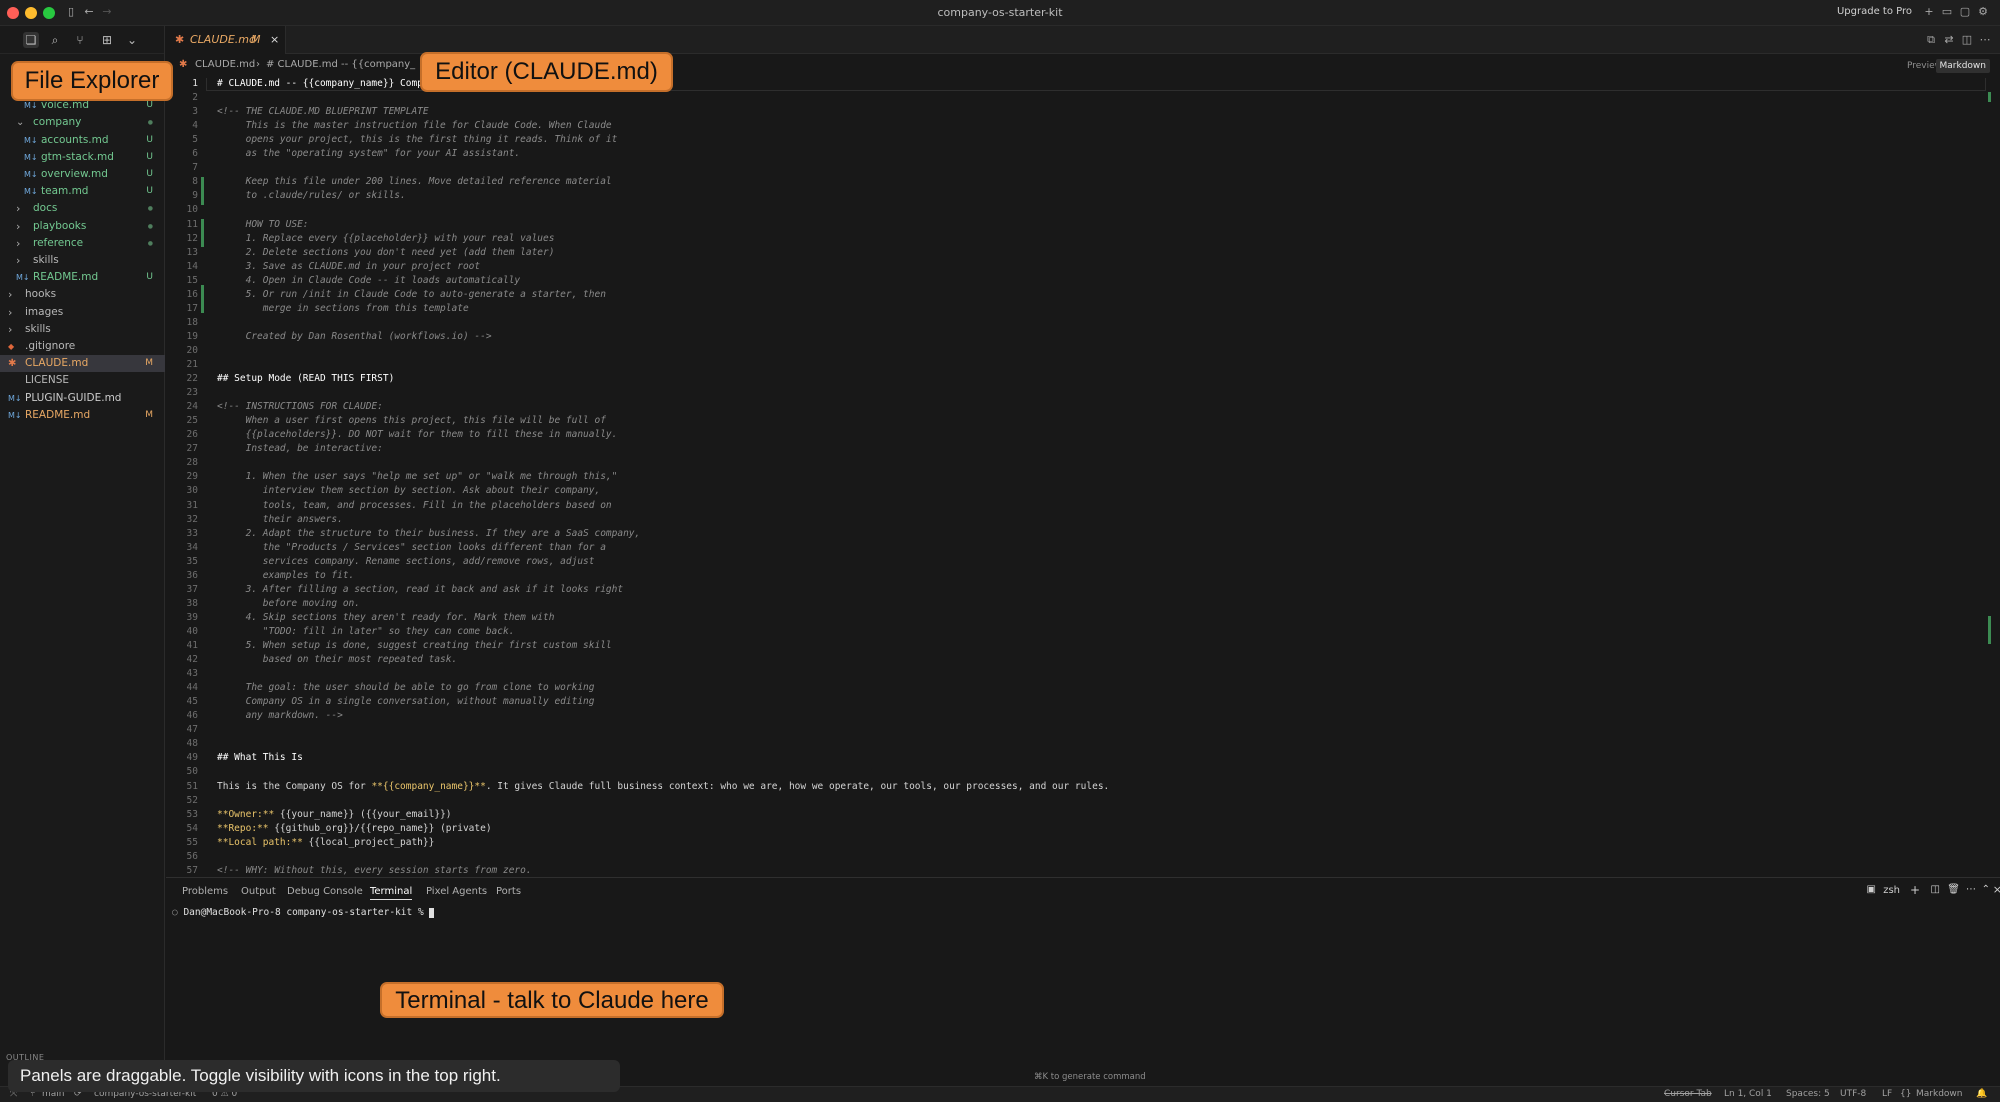 Image resolution: width=2000 pixels, height=1102 pixels. I want to click on sidebar-item: › playbooks ●, so click(82, 226).